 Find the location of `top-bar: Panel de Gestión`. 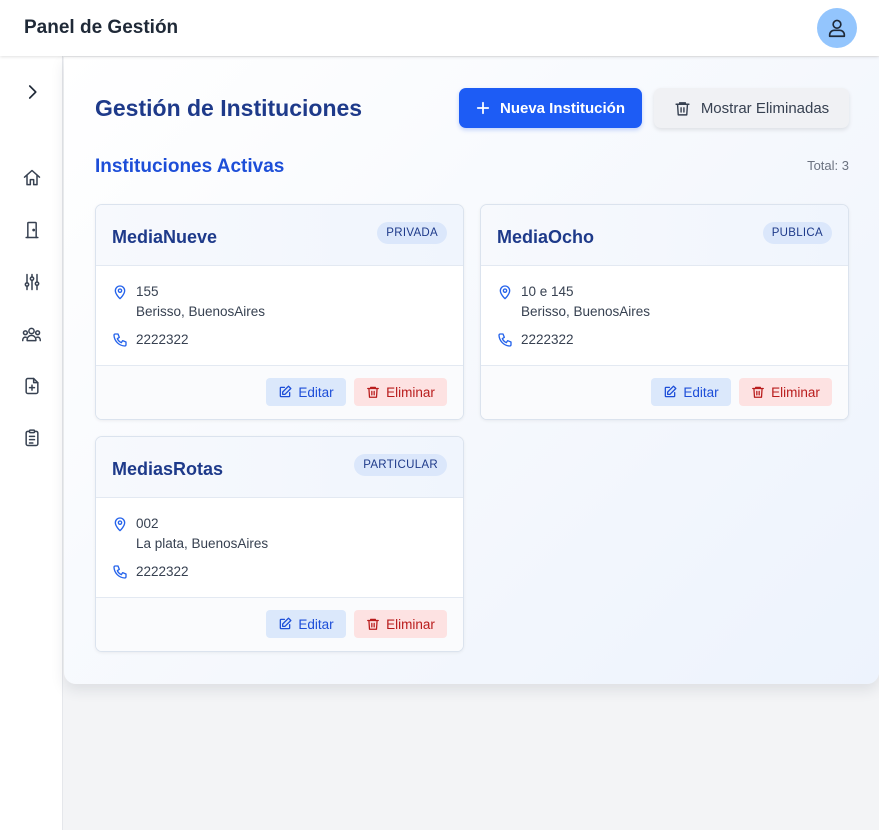

top-bar: Panel de Gestión is located at coordinates (439, 28).